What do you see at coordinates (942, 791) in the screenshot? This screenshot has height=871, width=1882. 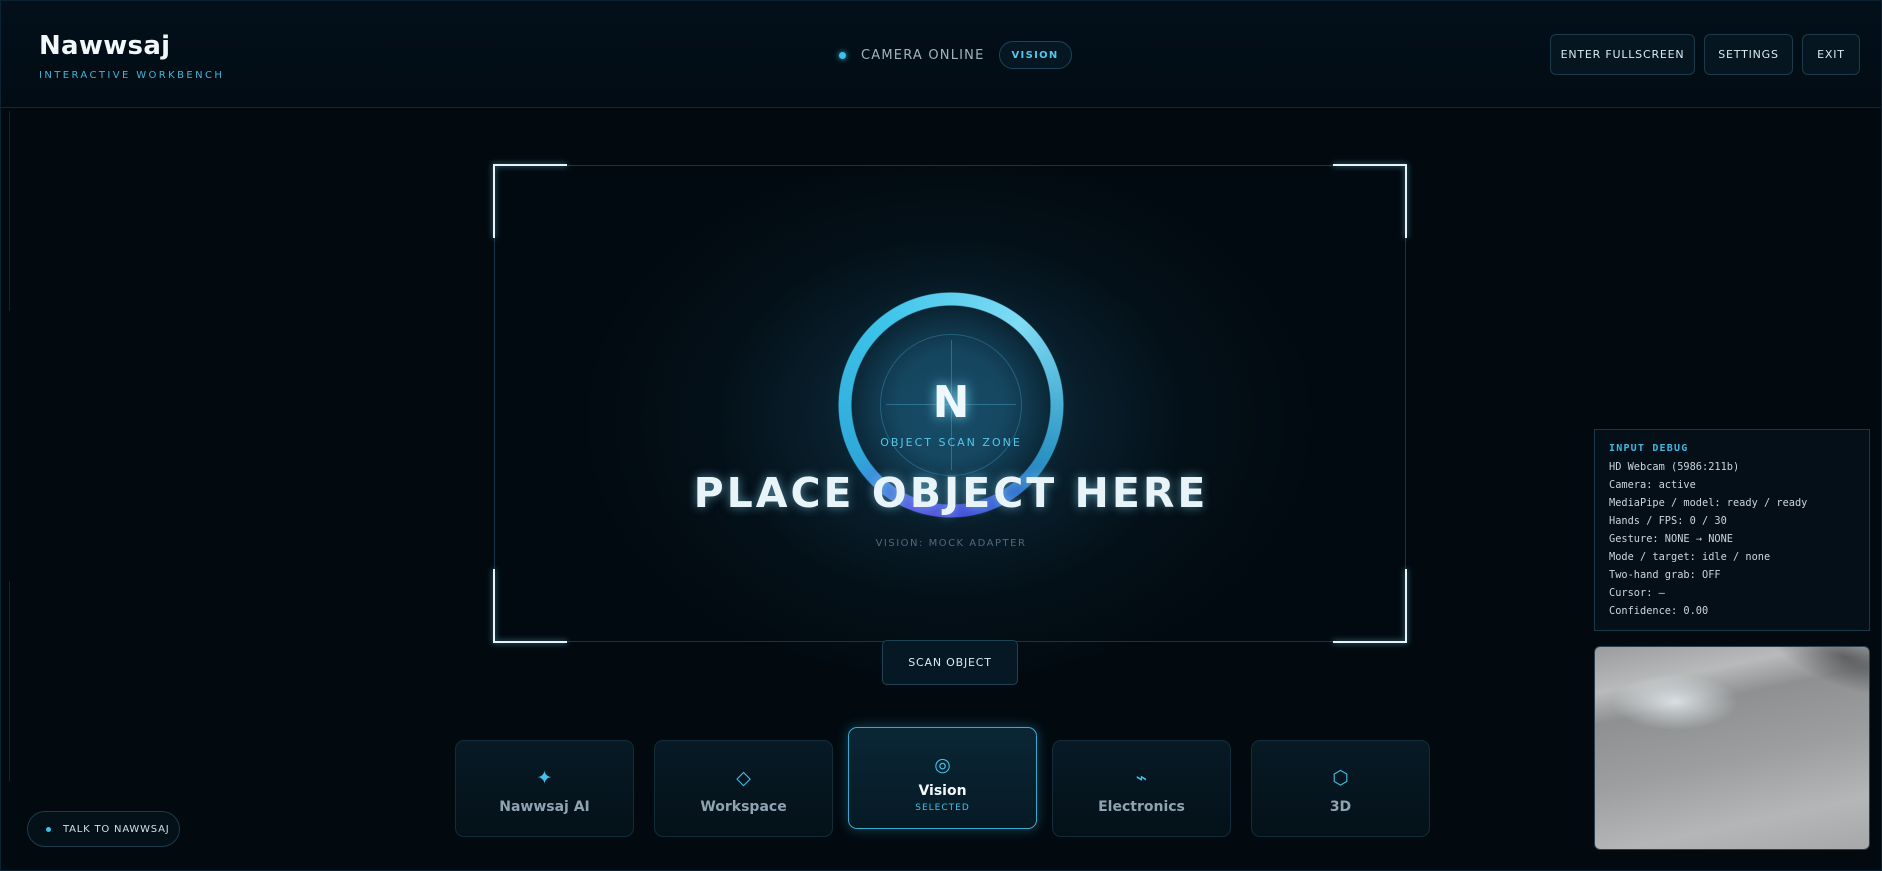 I see `module-tab-label: Vision` at bounding box center [942, 791].